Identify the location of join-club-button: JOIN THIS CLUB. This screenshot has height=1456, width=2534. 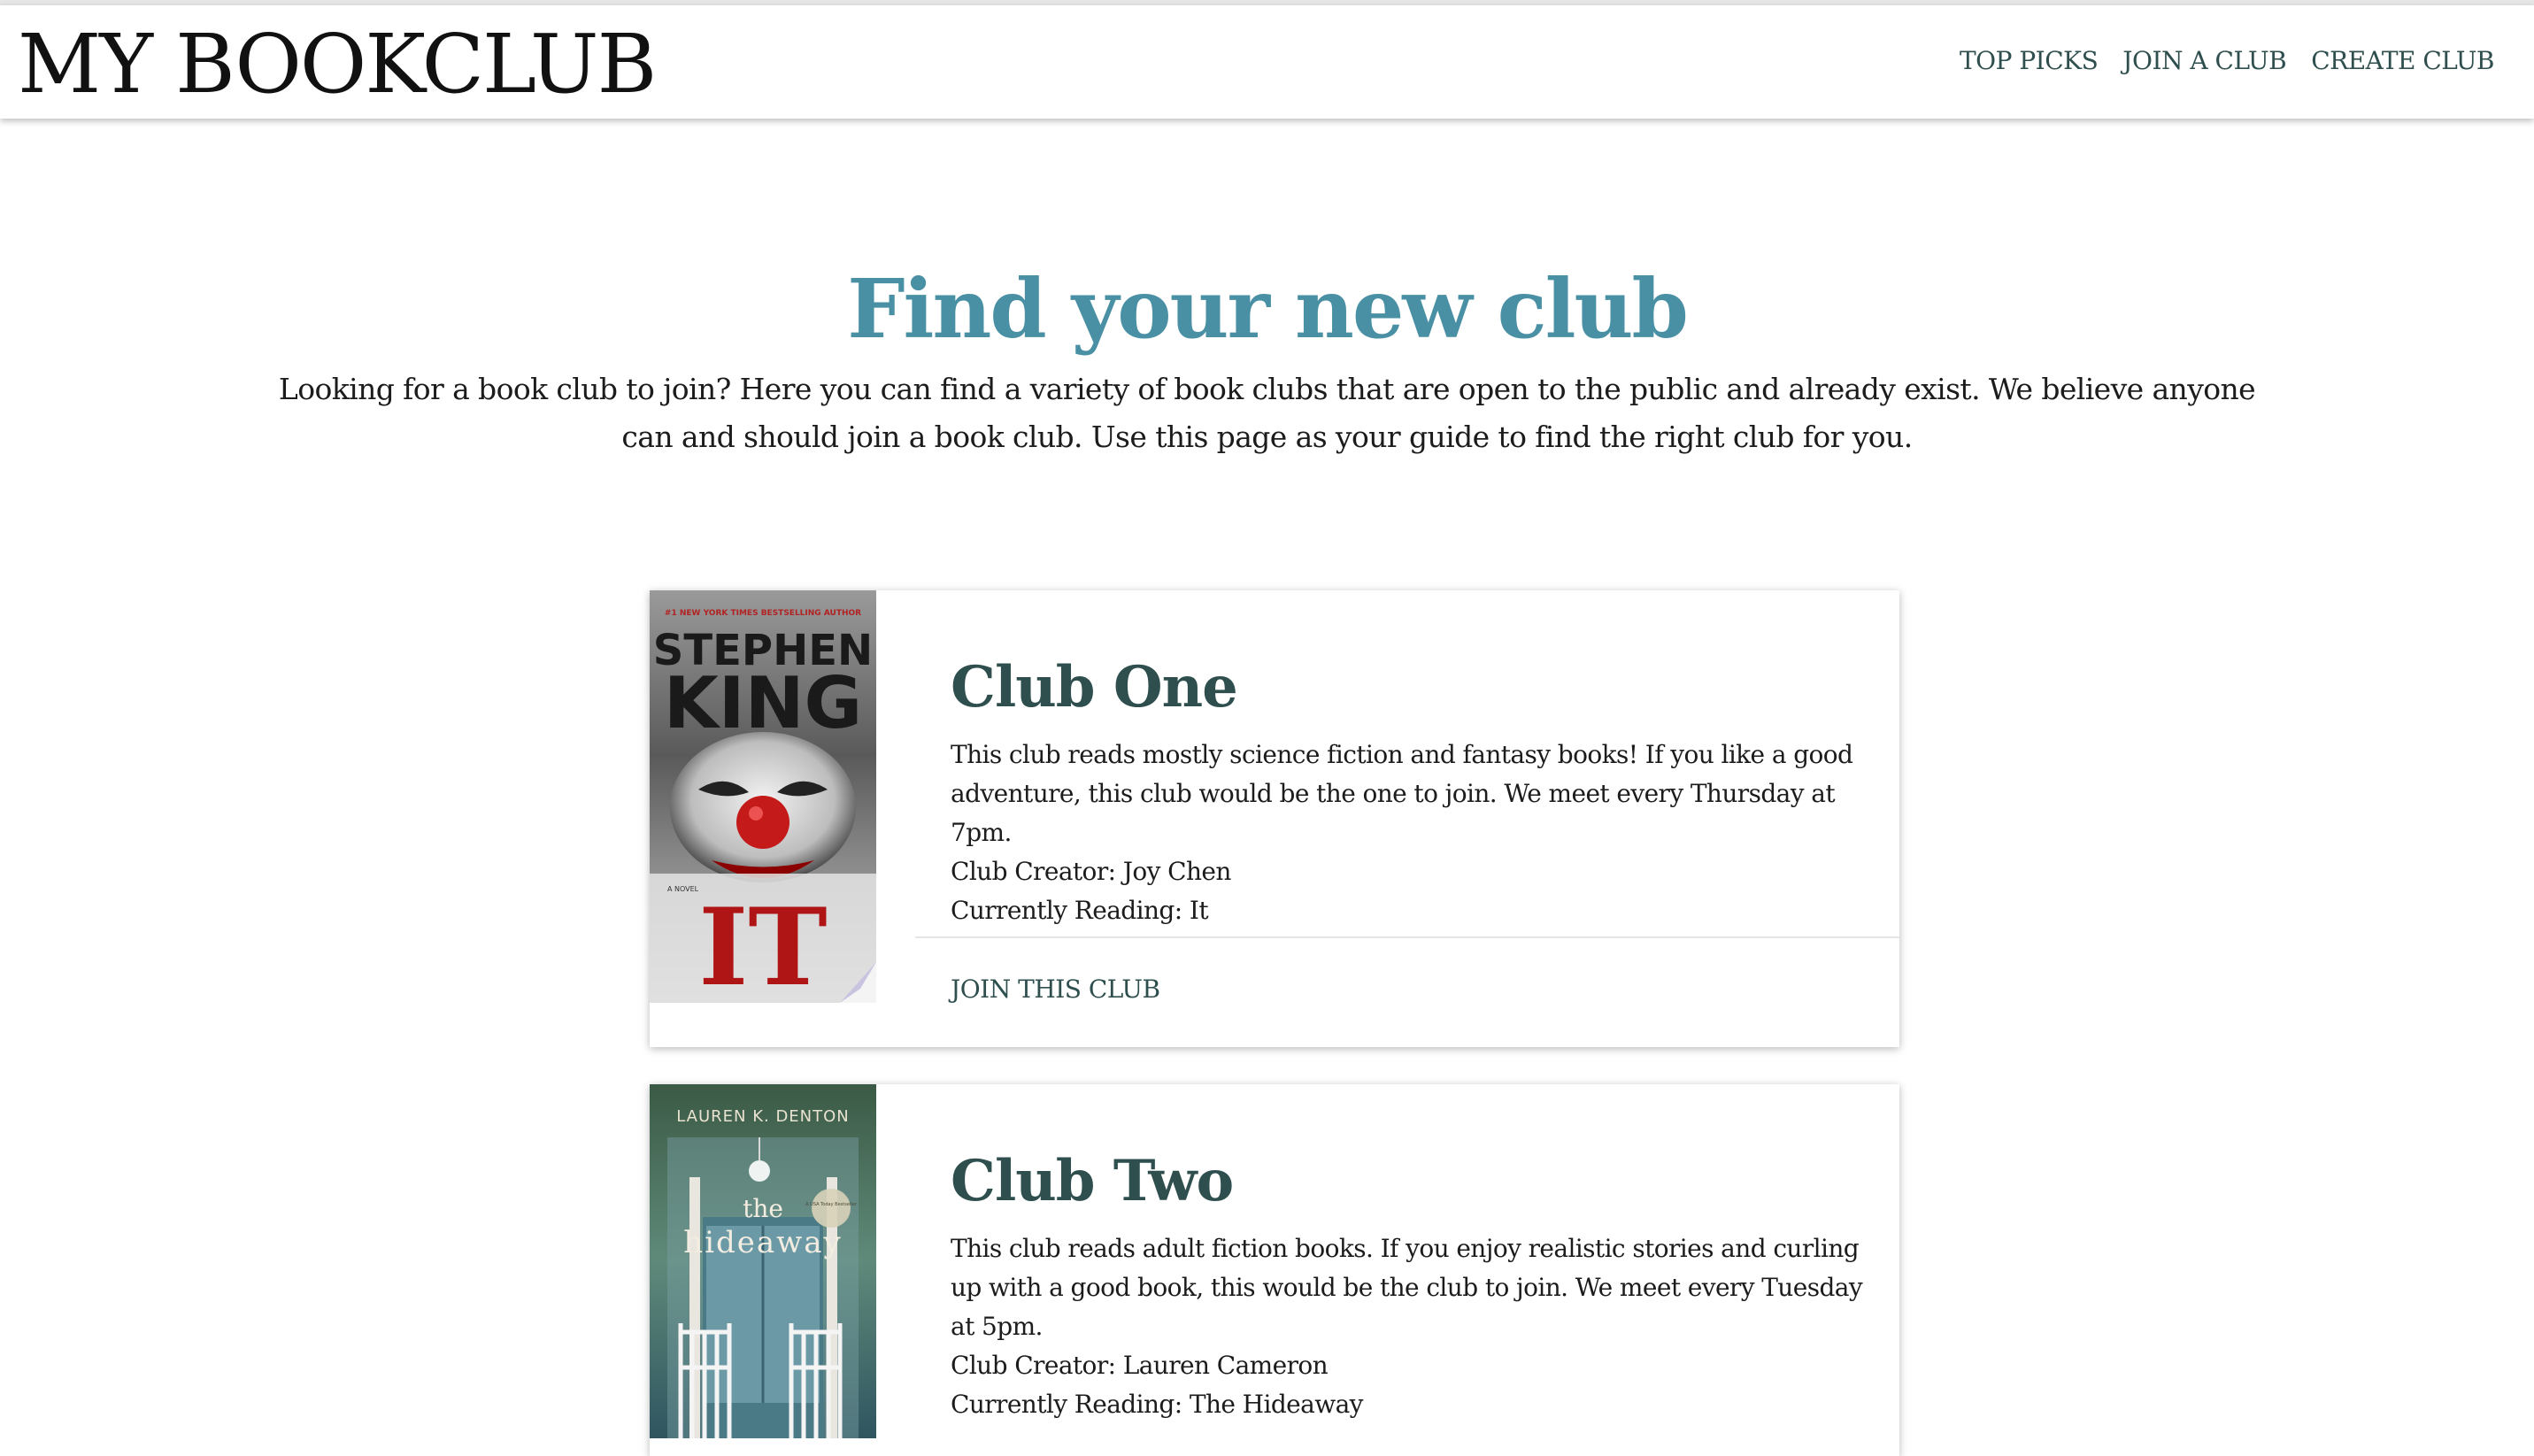
(1055, 989).